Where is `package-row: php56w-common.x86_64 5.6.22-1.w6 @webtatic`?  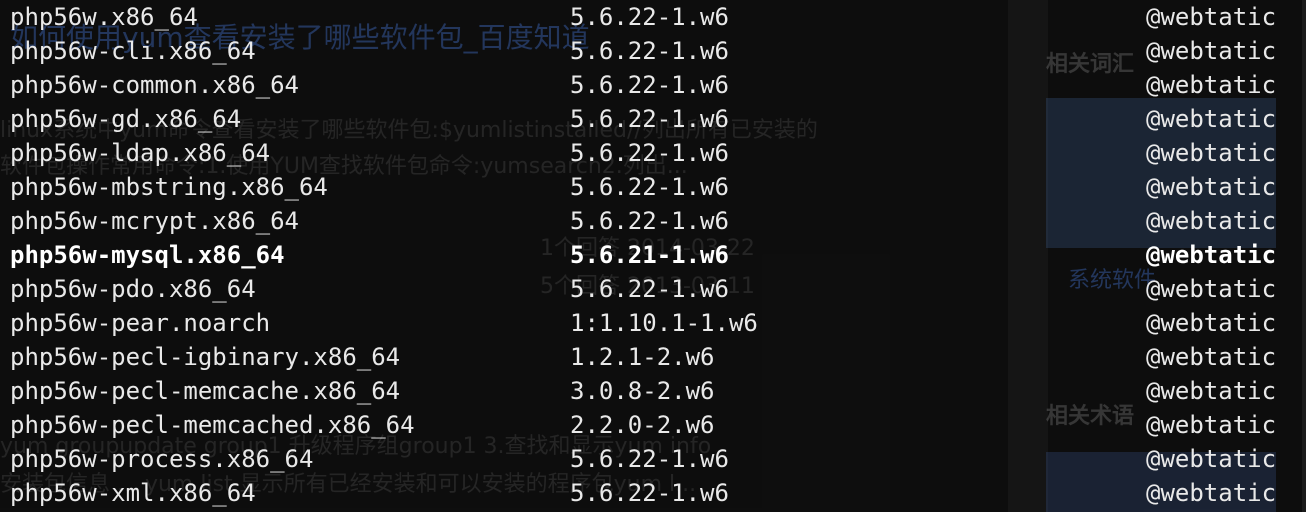
package-row: php56w-common.x86_64 5.6.22-1.w6 @webtatic is located at coordinates (653, 85).